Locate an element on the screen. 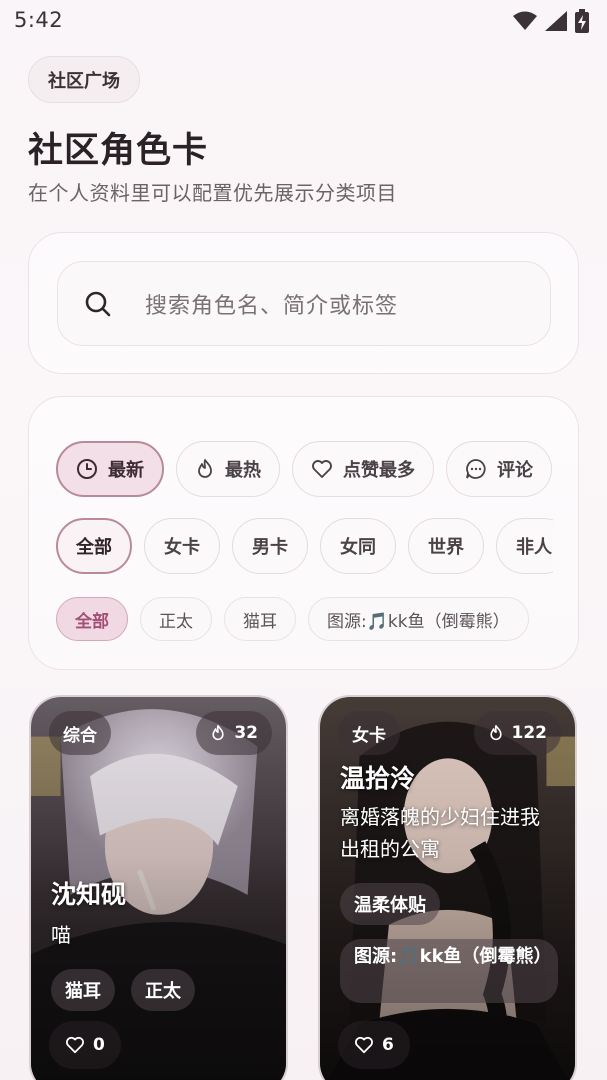 This screenshot has width=607, height=1080. category-yuri: 女同 is located at coordinates (358, 546).